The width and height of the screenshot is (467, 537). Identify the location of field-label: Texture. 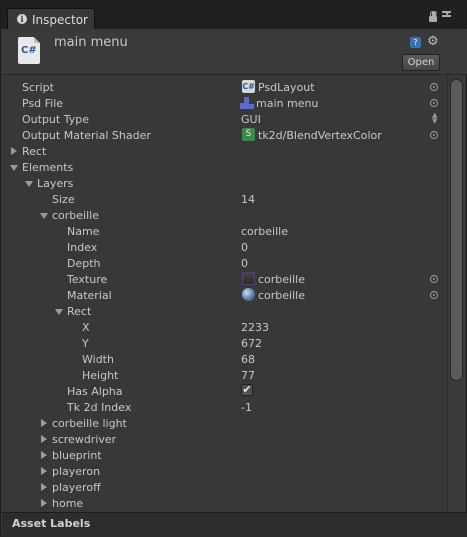
(87, 279).